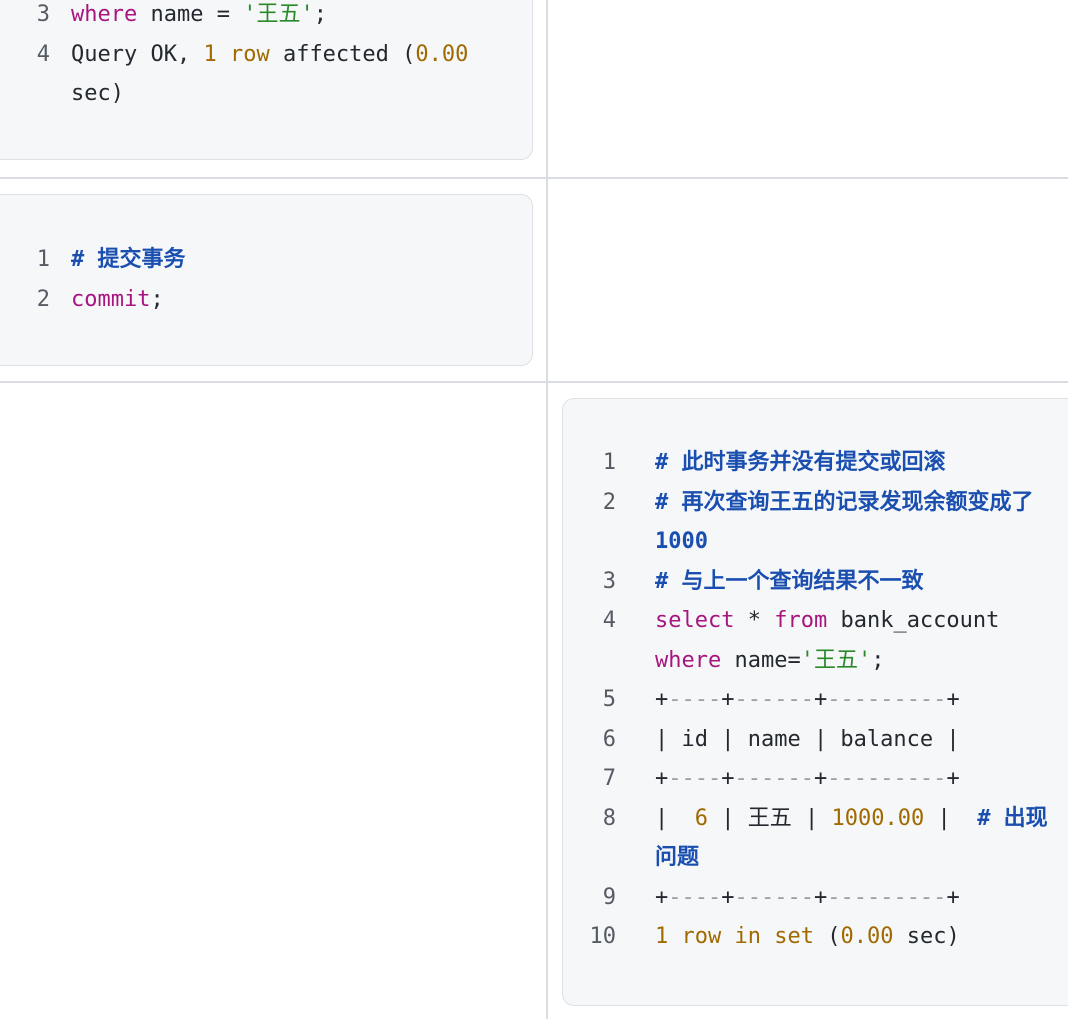  What do you see at coordinates (190, 14) in the screenshot?
I see `code-token: name =` at bounding box center [190, 14].